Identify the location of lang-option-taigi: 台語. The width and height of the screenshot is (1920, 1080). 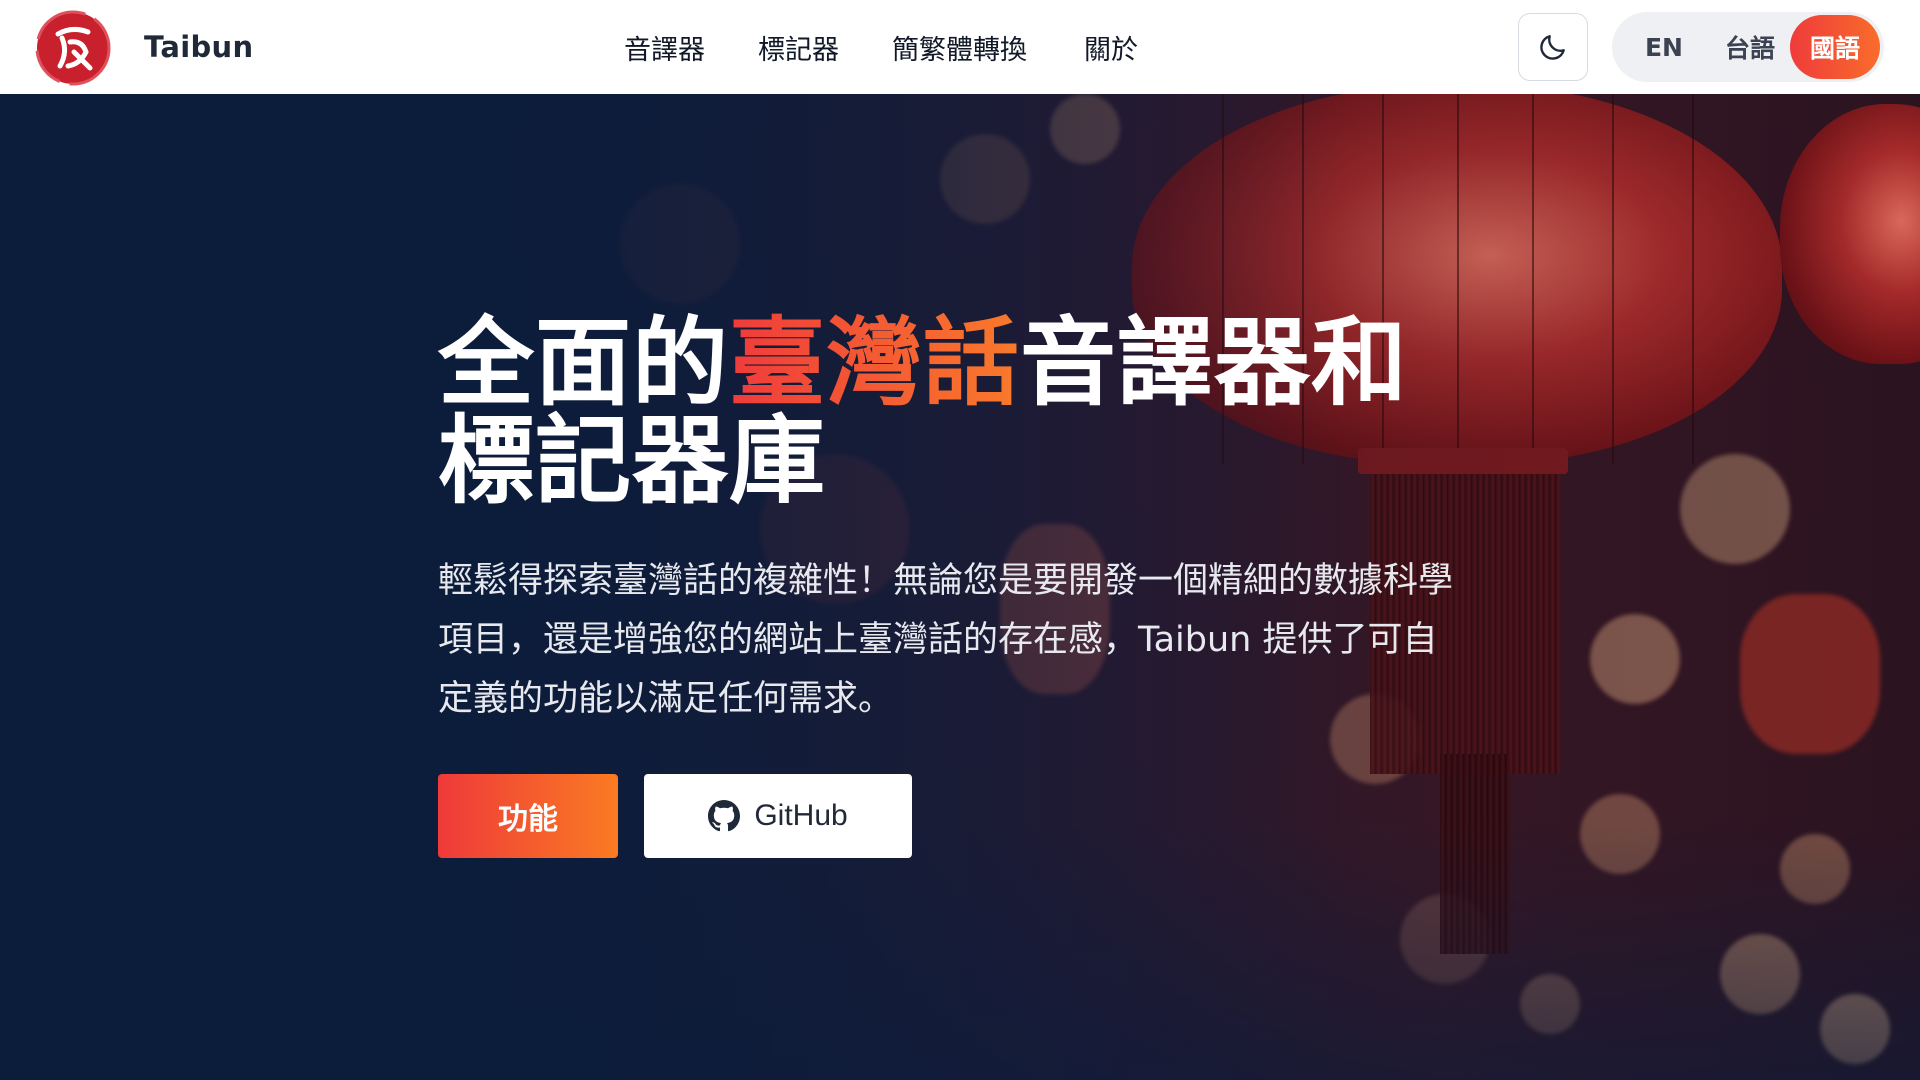
(1750, 47).